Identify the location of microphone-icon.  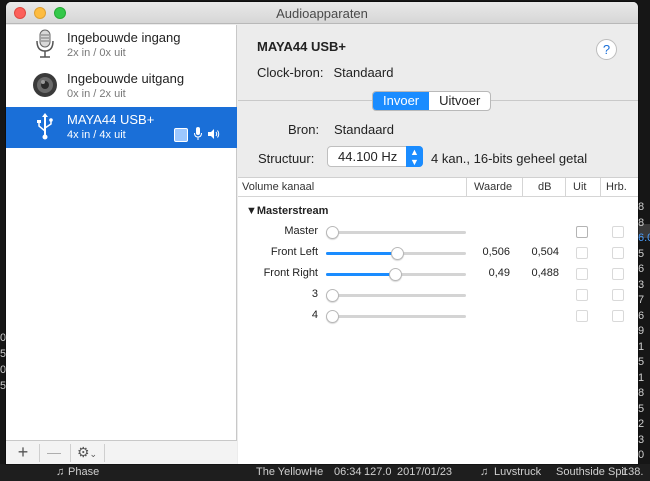
(45, 44).